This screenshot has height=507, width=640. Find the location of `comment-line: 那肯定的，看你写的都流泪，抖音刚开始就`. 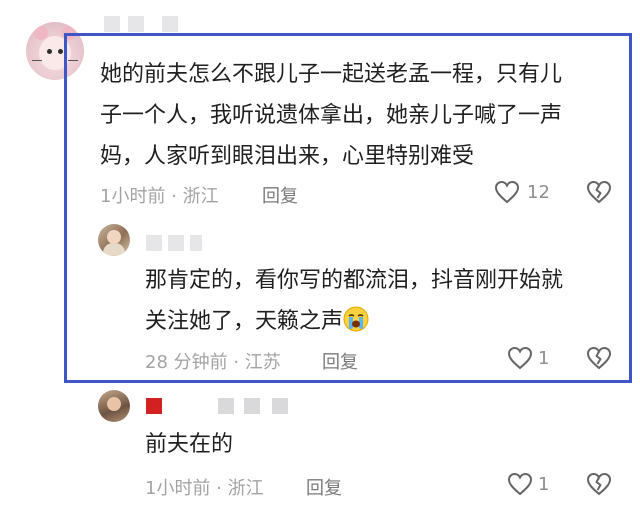

comment-line: 那肯定的，看你写的都流泪，抖音刚开始就 is located at coordinates (354, 280).